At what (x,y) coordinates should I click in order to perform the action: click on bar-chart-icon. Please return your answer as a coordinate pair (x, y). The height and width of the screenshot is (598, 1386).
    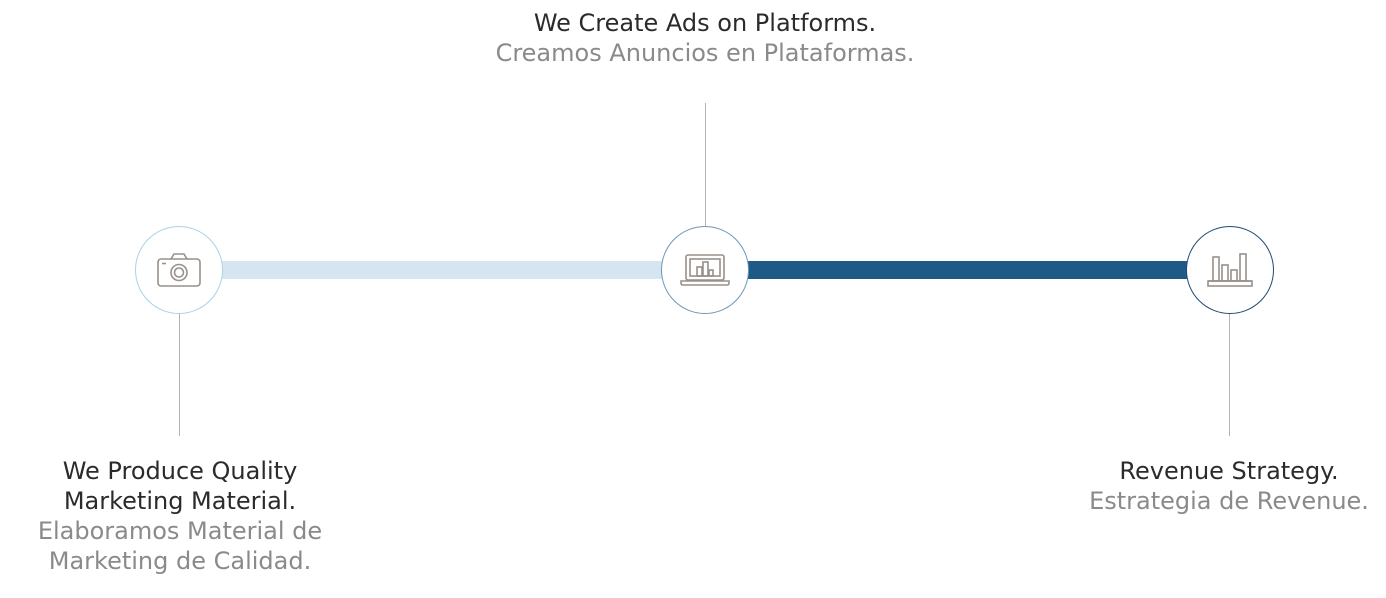
    Looking at the image, I should click on (1230, 270).